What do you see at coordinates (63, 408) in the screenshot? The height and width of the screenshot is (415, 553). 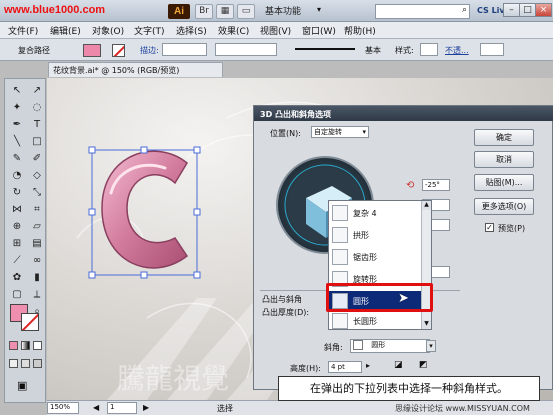 I see `zoom-select: 150%` at bounding box center [63, 408].